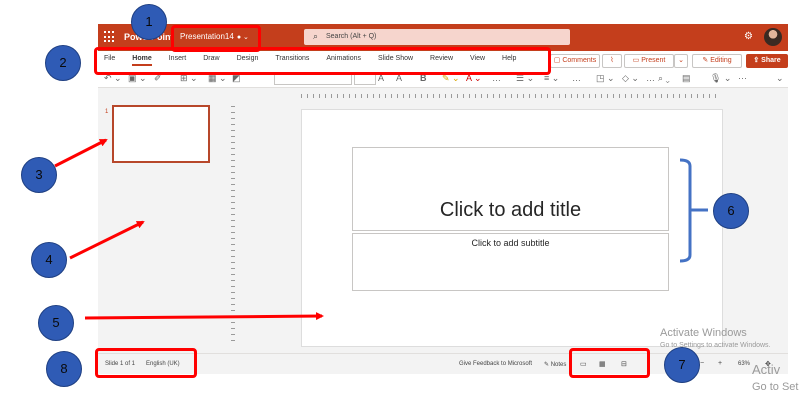 This screenshot has width=800, height=394. What do you see at coordinates (49, 260) in the screenshot?
I see `callout-4: 4` at bounding box center [49, 260].